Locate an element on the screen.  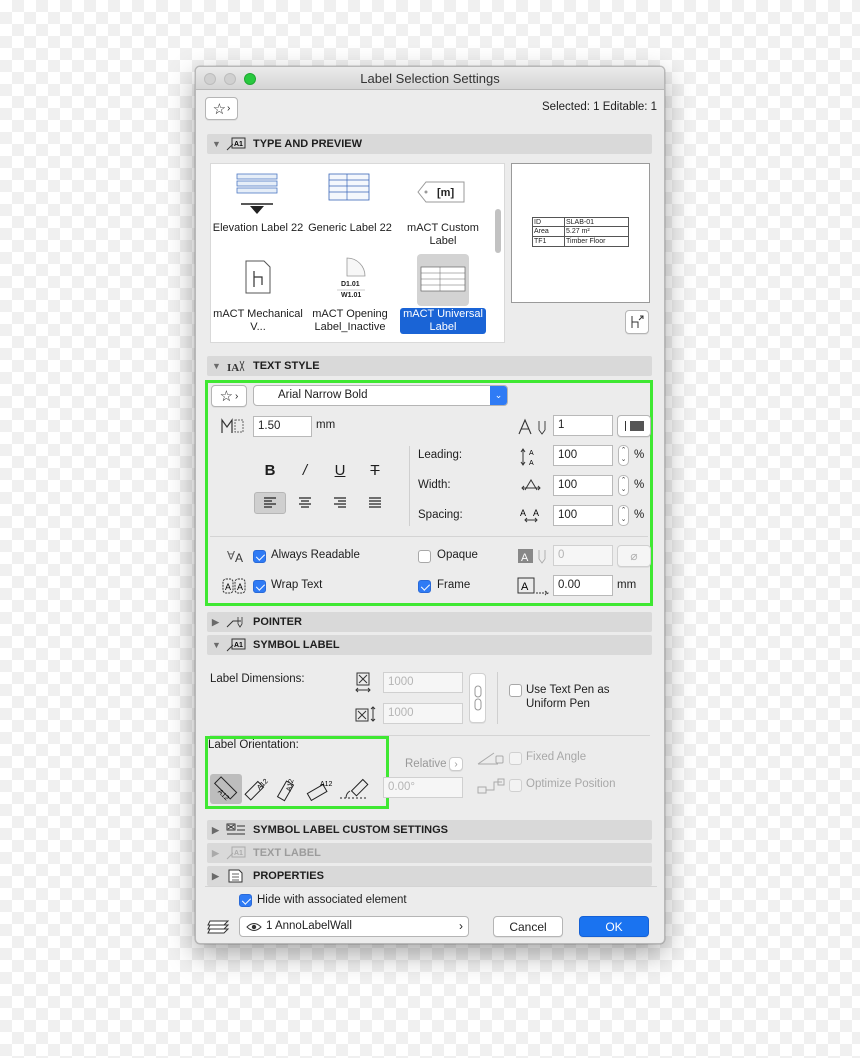
spacing-icon: AA is located at coordinates (529, 515).